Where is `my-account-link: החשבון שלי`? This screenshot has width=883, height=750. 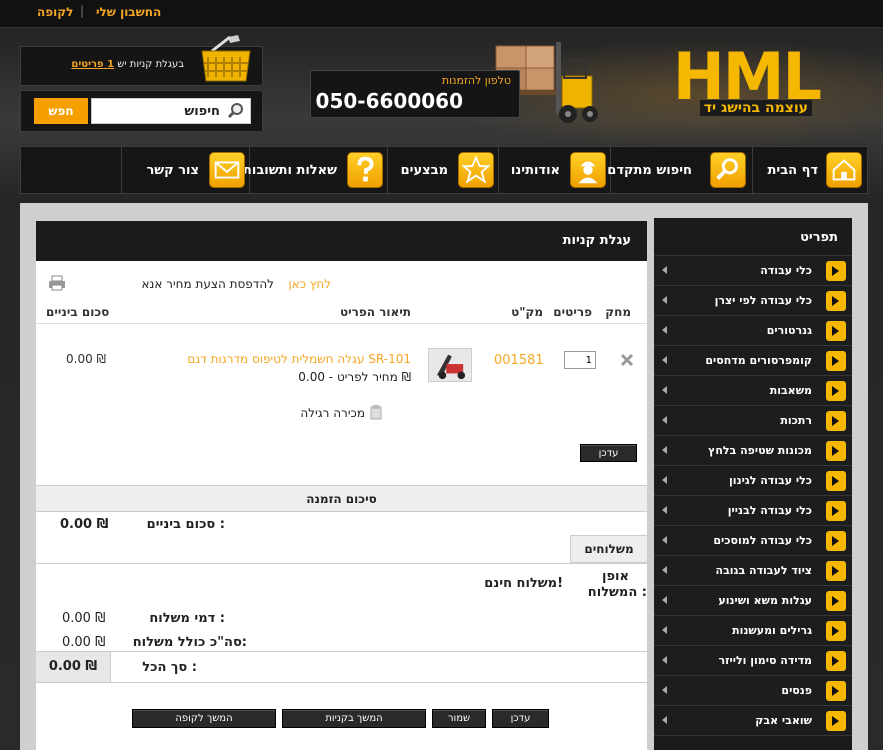 my-account-link: החשבון שלי is located at coordinates (128, 12).